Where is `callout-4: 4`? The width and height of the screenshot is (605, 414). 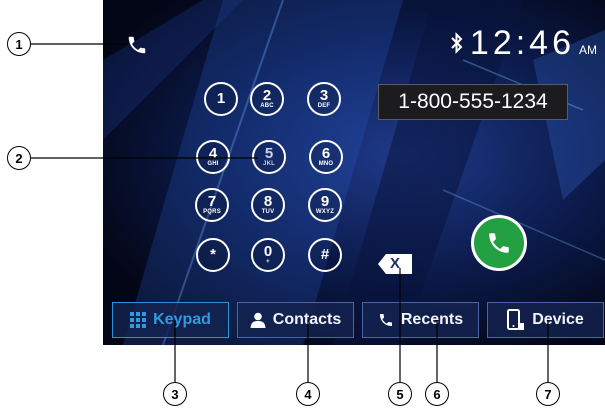 callout-4: 4 is located at coordinates (308, 394).